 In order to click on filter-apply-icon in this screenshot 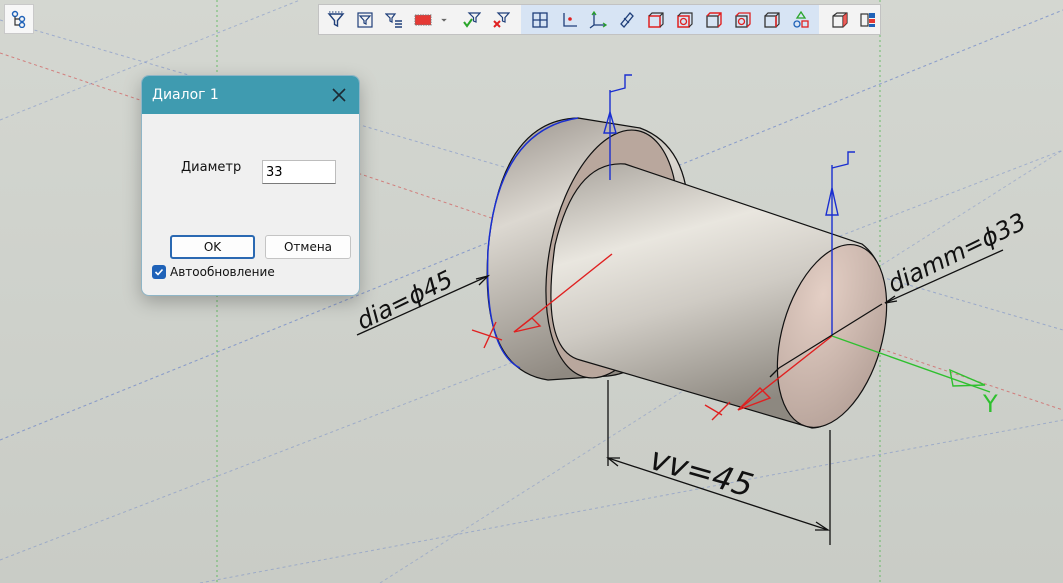, I will do `click(471, 19)`.